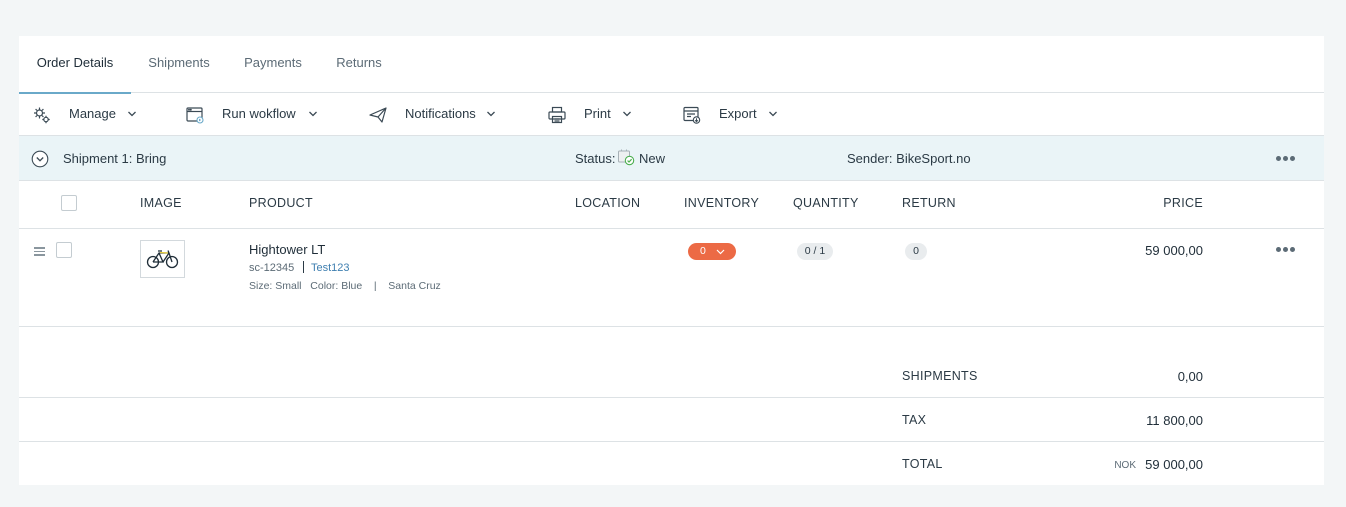  I want to click on paper-plane-icon, so click(378, 114).